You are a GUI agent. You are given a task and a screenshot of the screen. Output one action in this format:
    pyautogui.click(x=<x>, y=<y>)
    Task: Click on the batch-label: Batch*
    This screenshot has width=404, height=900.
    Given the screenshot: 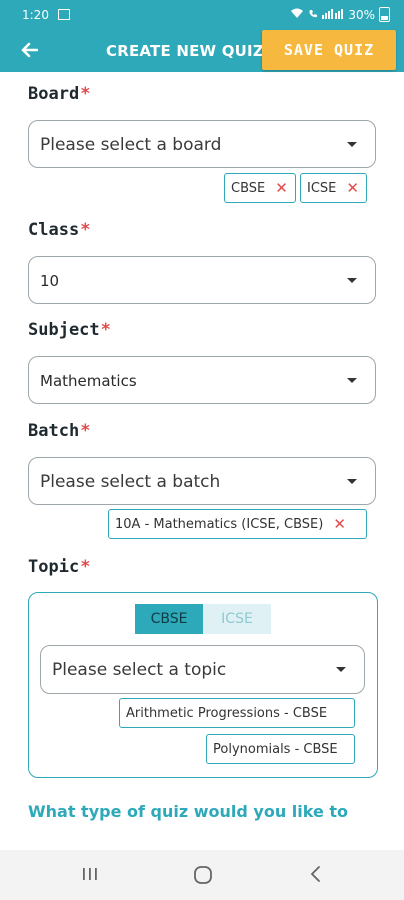 What is the action you would take?
    pyautogui.click(x=59, y=431)
    